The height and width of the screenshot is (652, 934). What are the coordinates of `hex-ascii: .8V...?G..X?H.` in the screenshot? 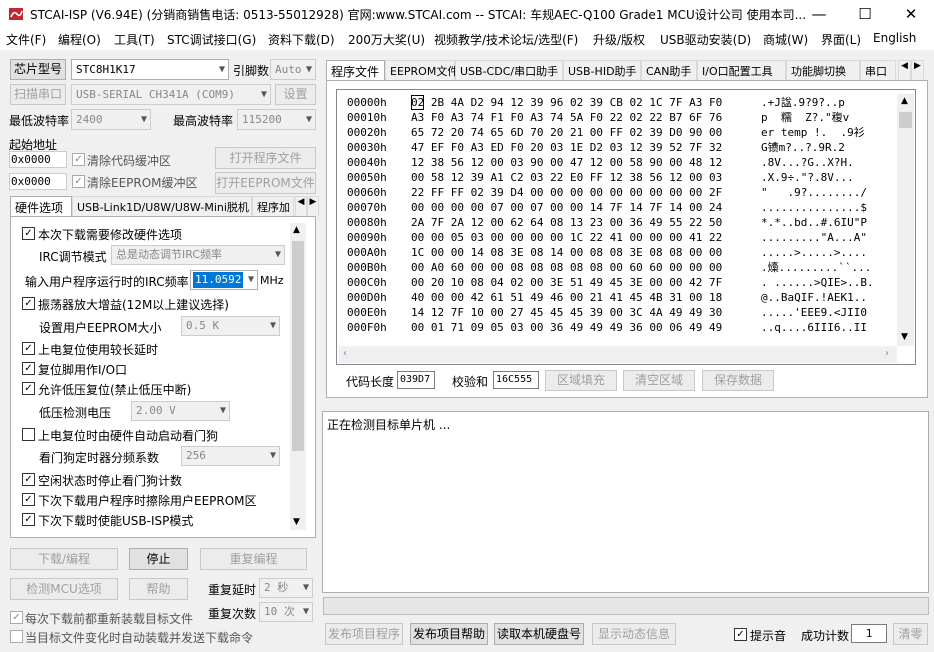 It's located at (807, 162).